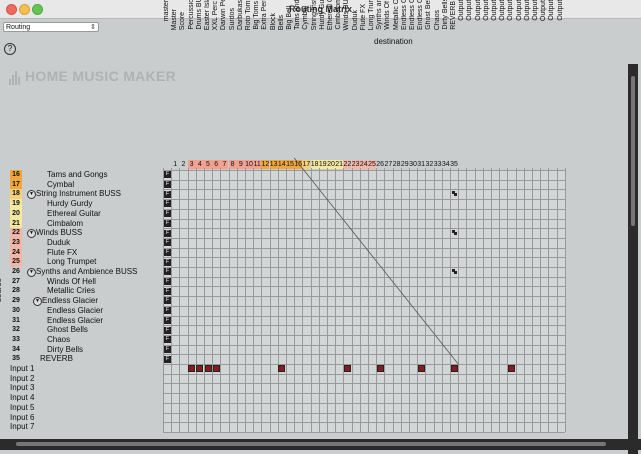 This screenshot has height=454, width=641. What do you see at coordinates (462, 10) in the screenshot?
I see `dest-name: Output 1 (stereo/MC)` at bounding box center [462, 10].